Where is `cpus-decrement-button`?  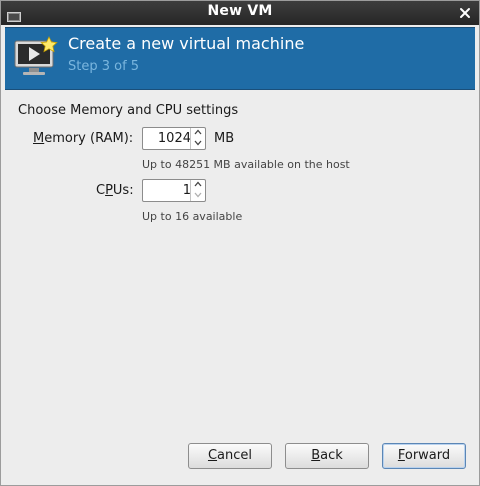
cpus-decrement-button is located at coordinates (198, 196).